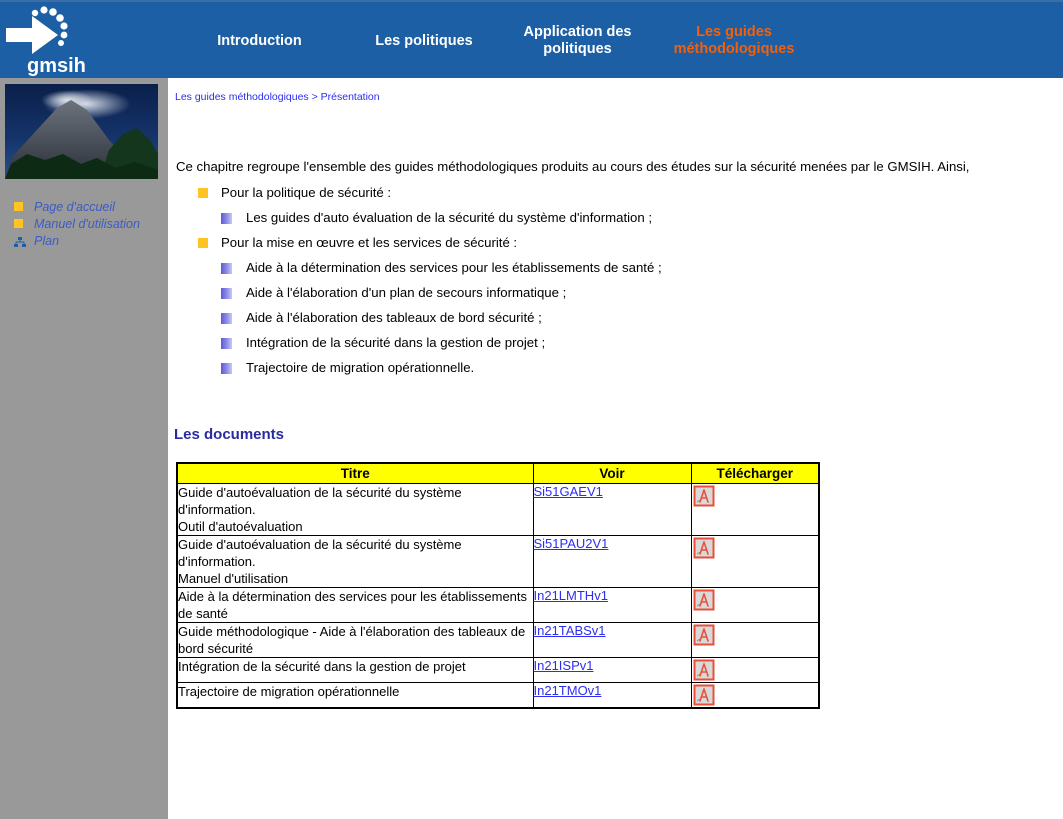 The image size is (1063, 819). I want to click on sitemap-icon, so click(20, 241).